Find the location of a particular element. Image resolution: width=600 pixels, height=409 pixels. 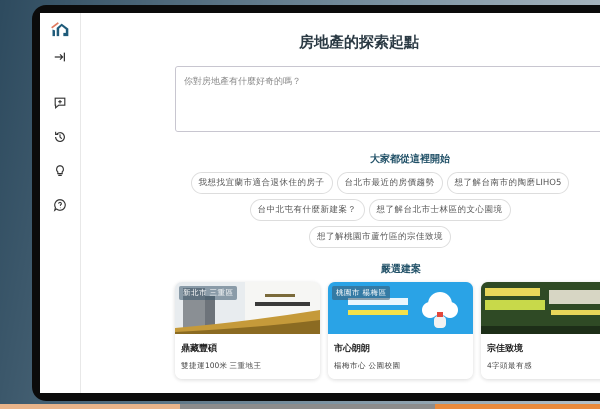

history-icon is located at coordinates (60, 137).